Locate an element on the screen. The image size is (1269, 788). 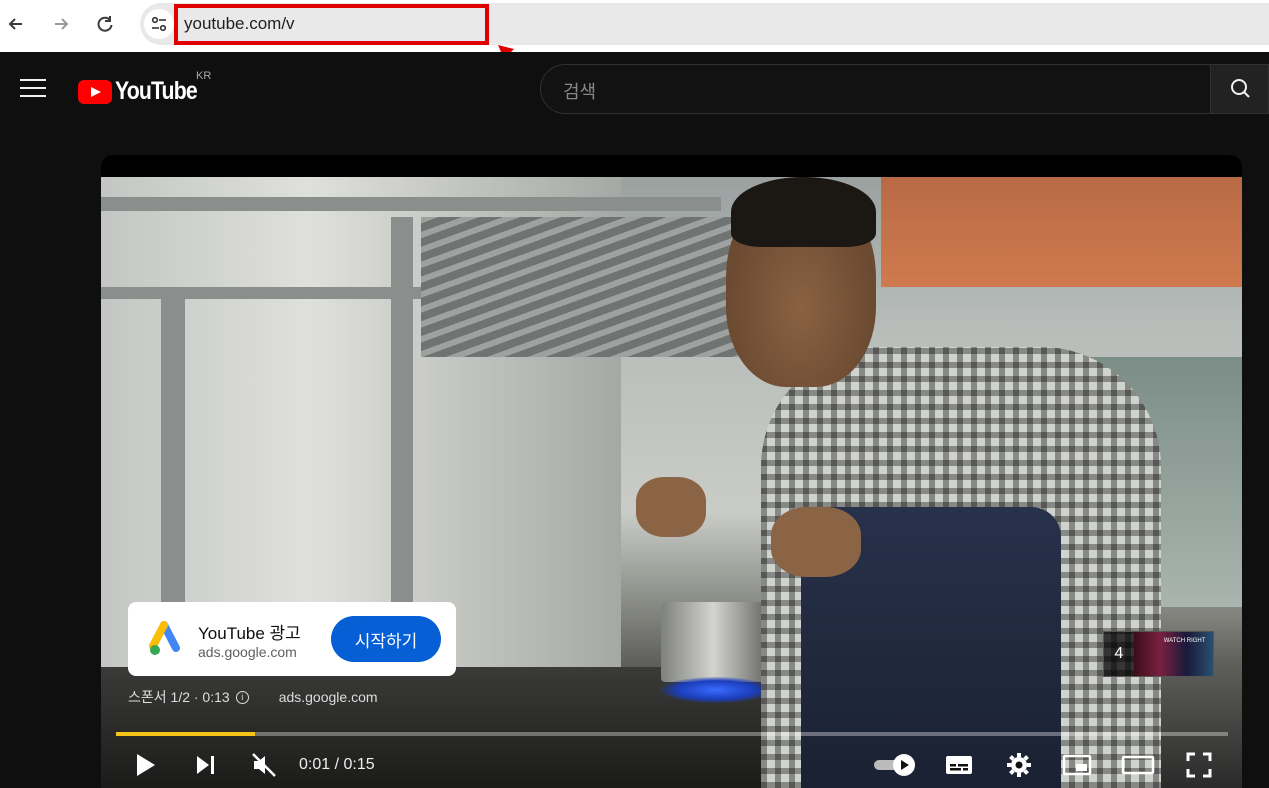
back-button is located at coordinates (16, 24).